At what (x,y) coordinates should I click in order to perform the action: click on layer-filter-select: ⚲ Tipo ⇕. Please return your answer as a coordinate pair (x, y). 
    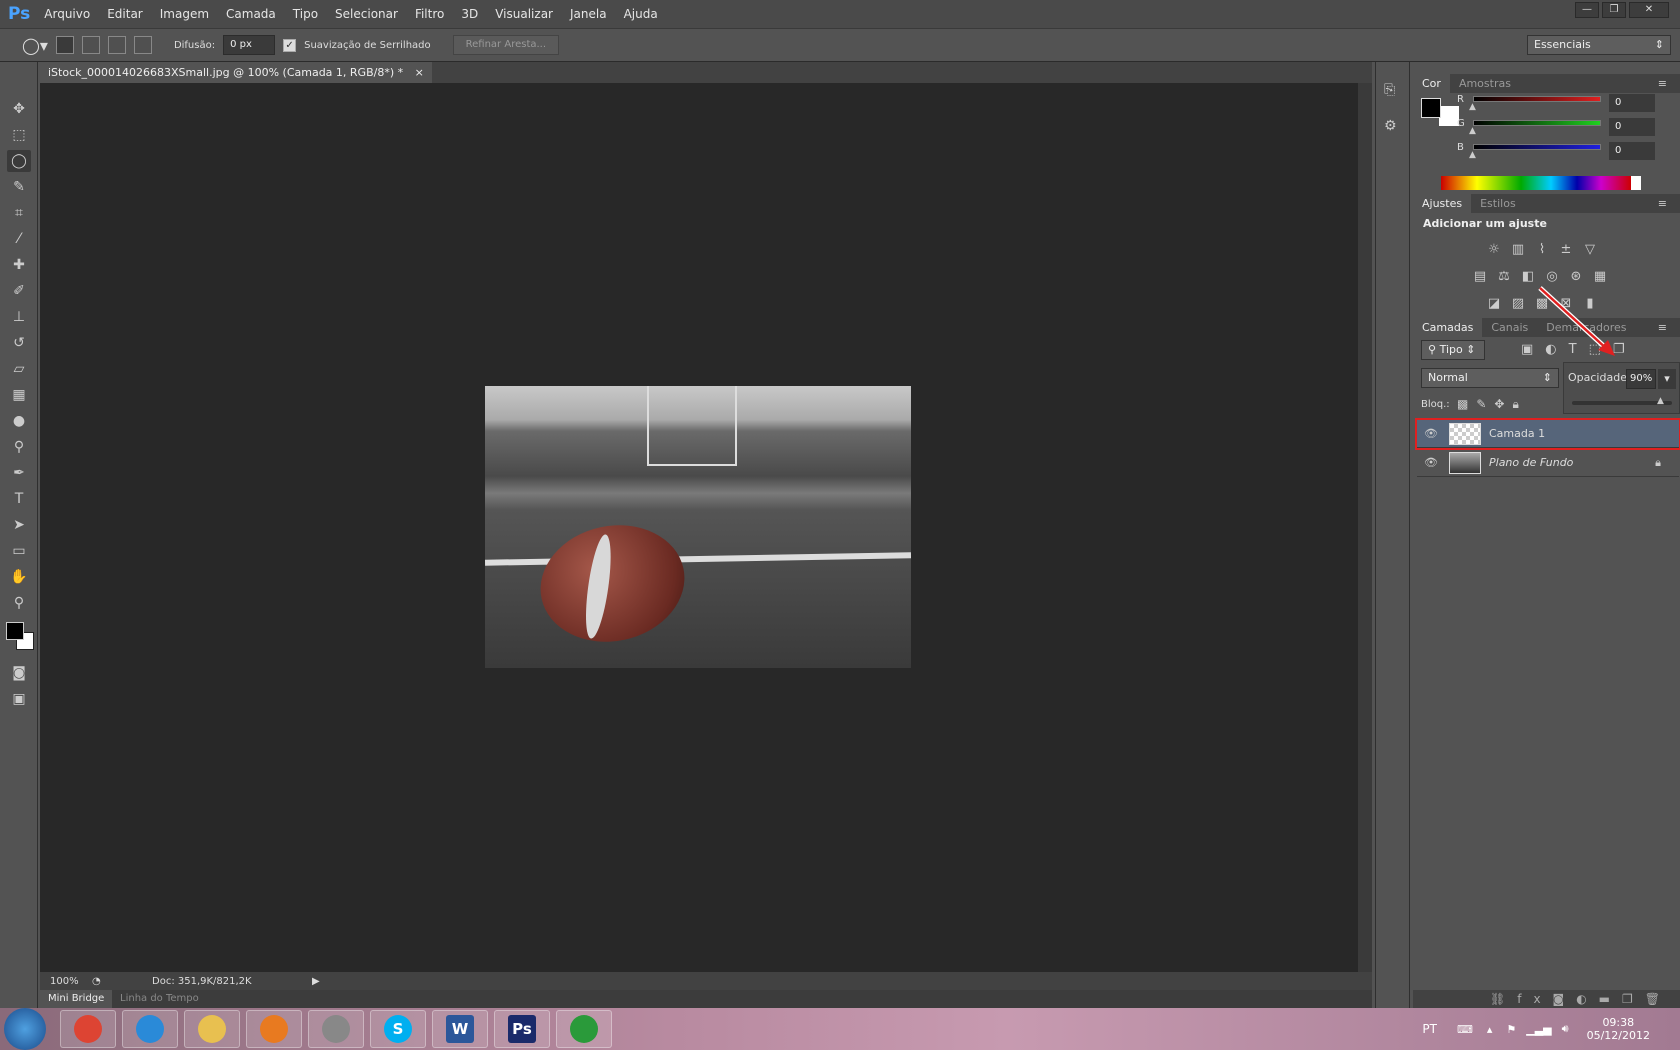
    Looking at the image, I should click on (1453, 350).